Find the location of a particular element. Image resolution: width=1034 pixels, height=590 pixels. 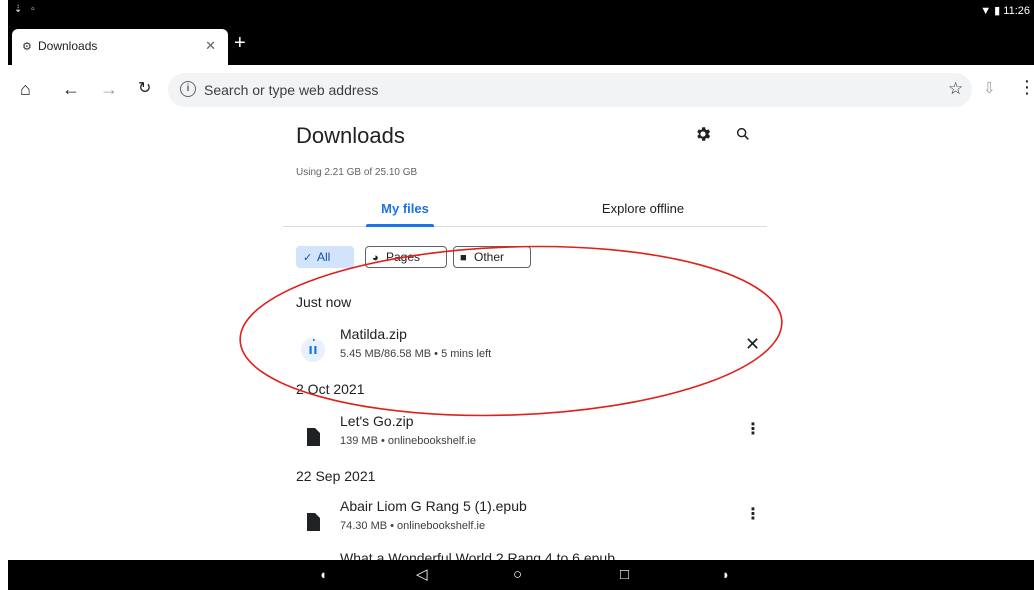

status-bar: ⇣ ▫ ▼ ▮ 11:26 is located at coordinates (521, 11).